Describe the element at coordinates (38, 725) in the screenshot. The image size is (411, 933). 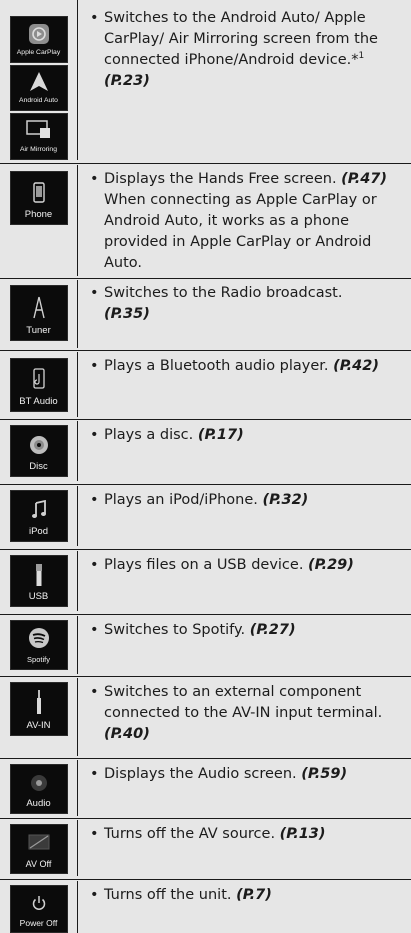
I see `tile-label: AV-IN` at that location.